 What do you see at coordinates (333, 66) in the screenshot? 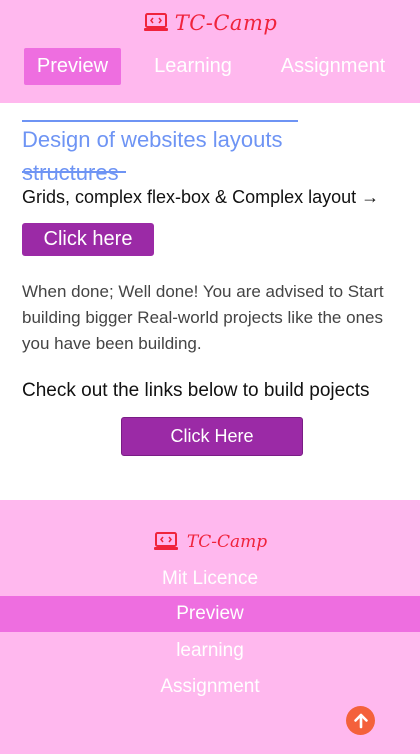
I see `tab-assignment: Assignment` at bounding box center [333, 66].